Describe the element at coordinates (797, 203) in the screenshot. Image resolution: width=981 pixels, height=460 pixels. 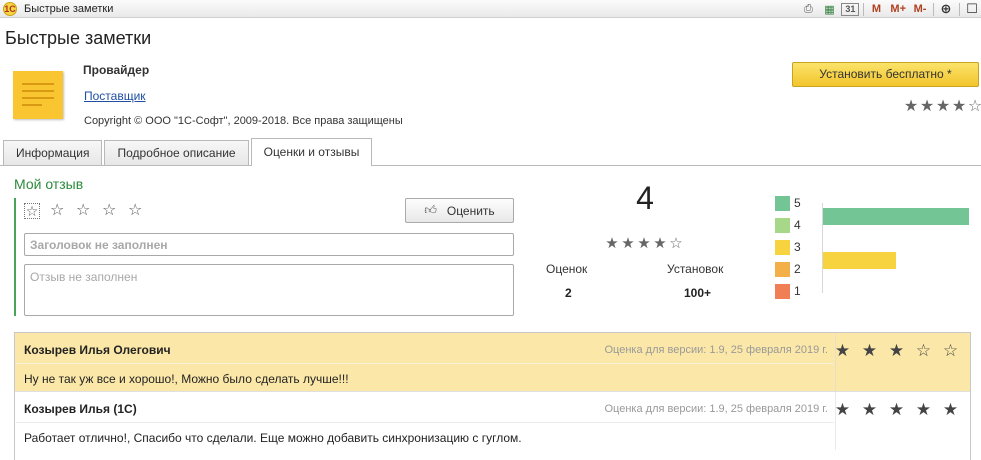
I see `distribution-label: 5` at that location.